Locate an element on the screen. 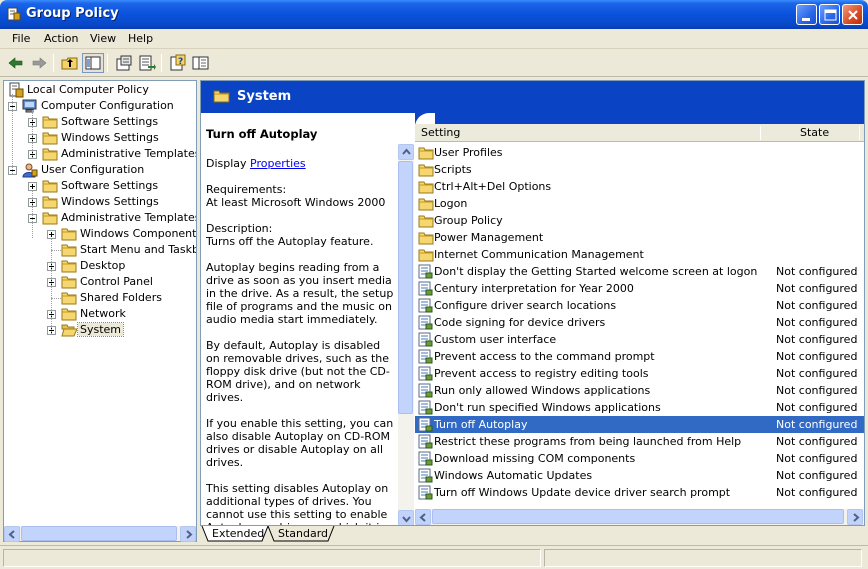 The width and height of the screenshot is (868, 569). export-list-button is located at coordinates (147, 63).